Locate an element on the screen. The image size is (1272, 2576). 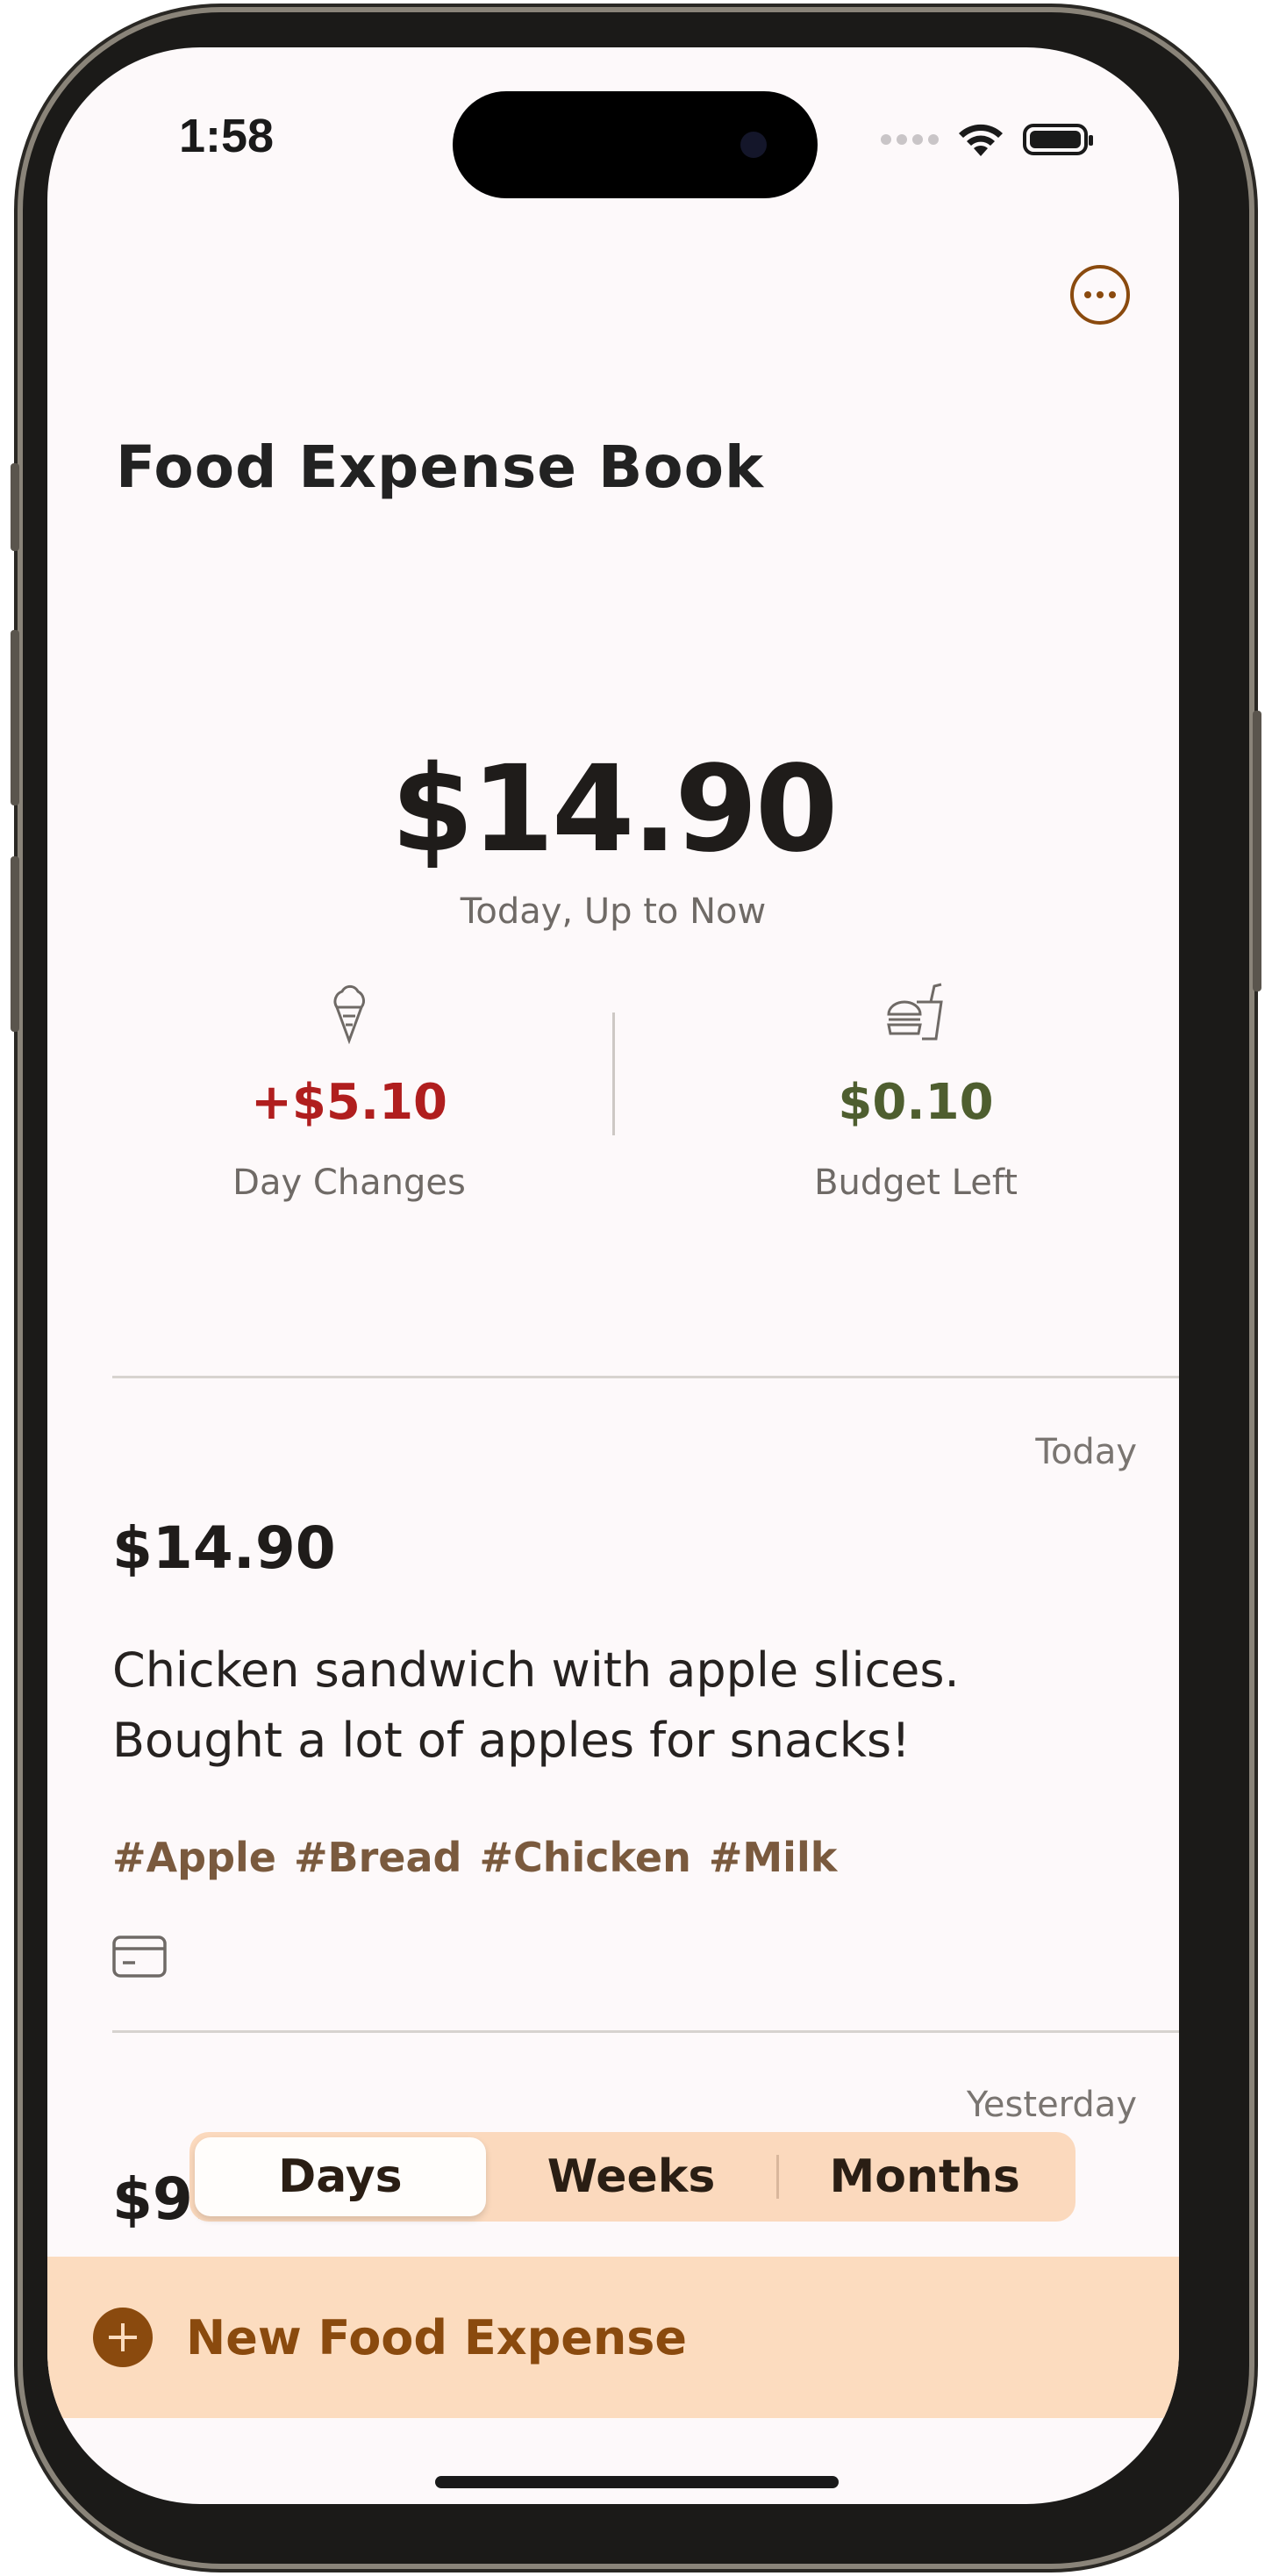
credit-card-icon is located at coordinates (139, 1957).